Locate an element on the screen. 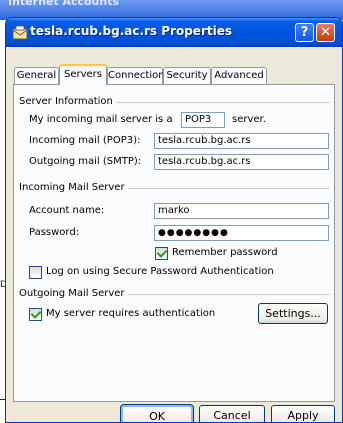 The image size is (343, 423). remember-password-checkbox is located at coordinates (161, 253).